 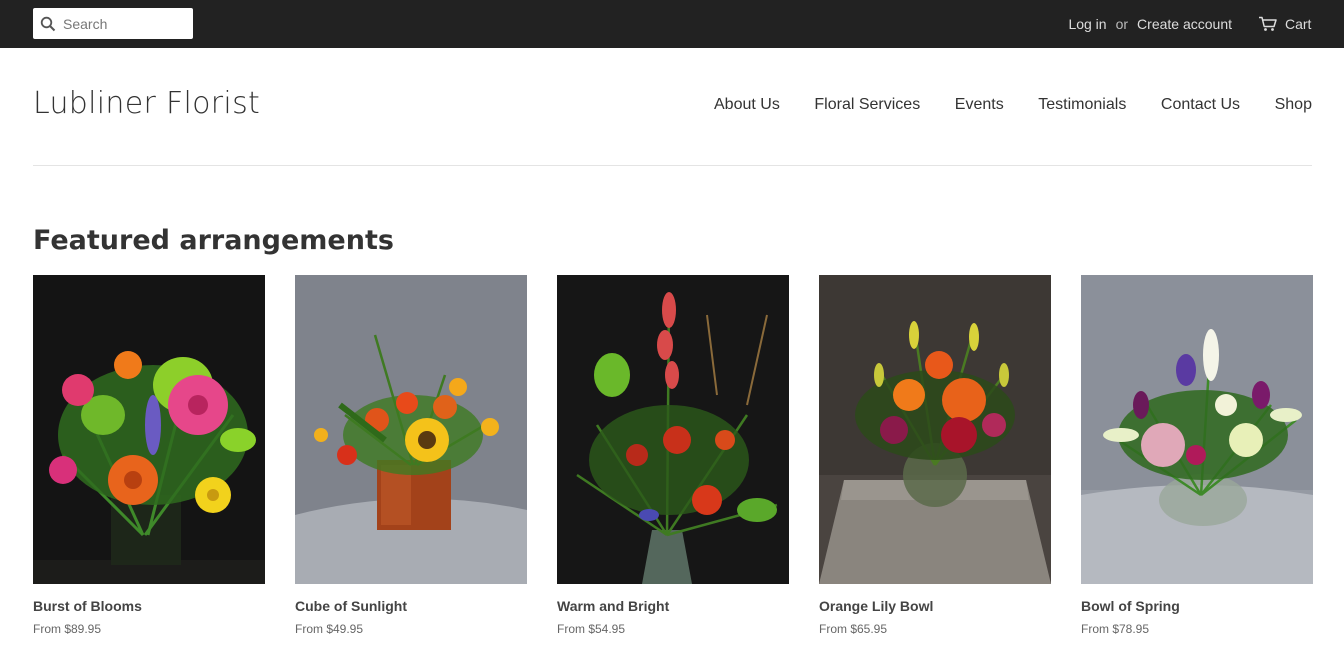 What do you see at coordinates (876, 606) in the screenshot?
I see `product-name: Orange Lily Bowl` at bounding box center [876, 606].